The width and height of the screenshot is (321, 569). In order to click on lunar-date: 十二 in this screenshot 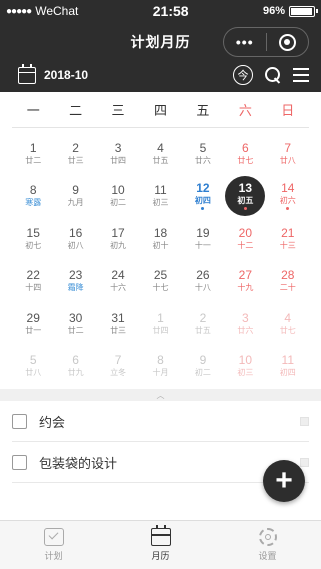, I will do `click(245, 245)`.